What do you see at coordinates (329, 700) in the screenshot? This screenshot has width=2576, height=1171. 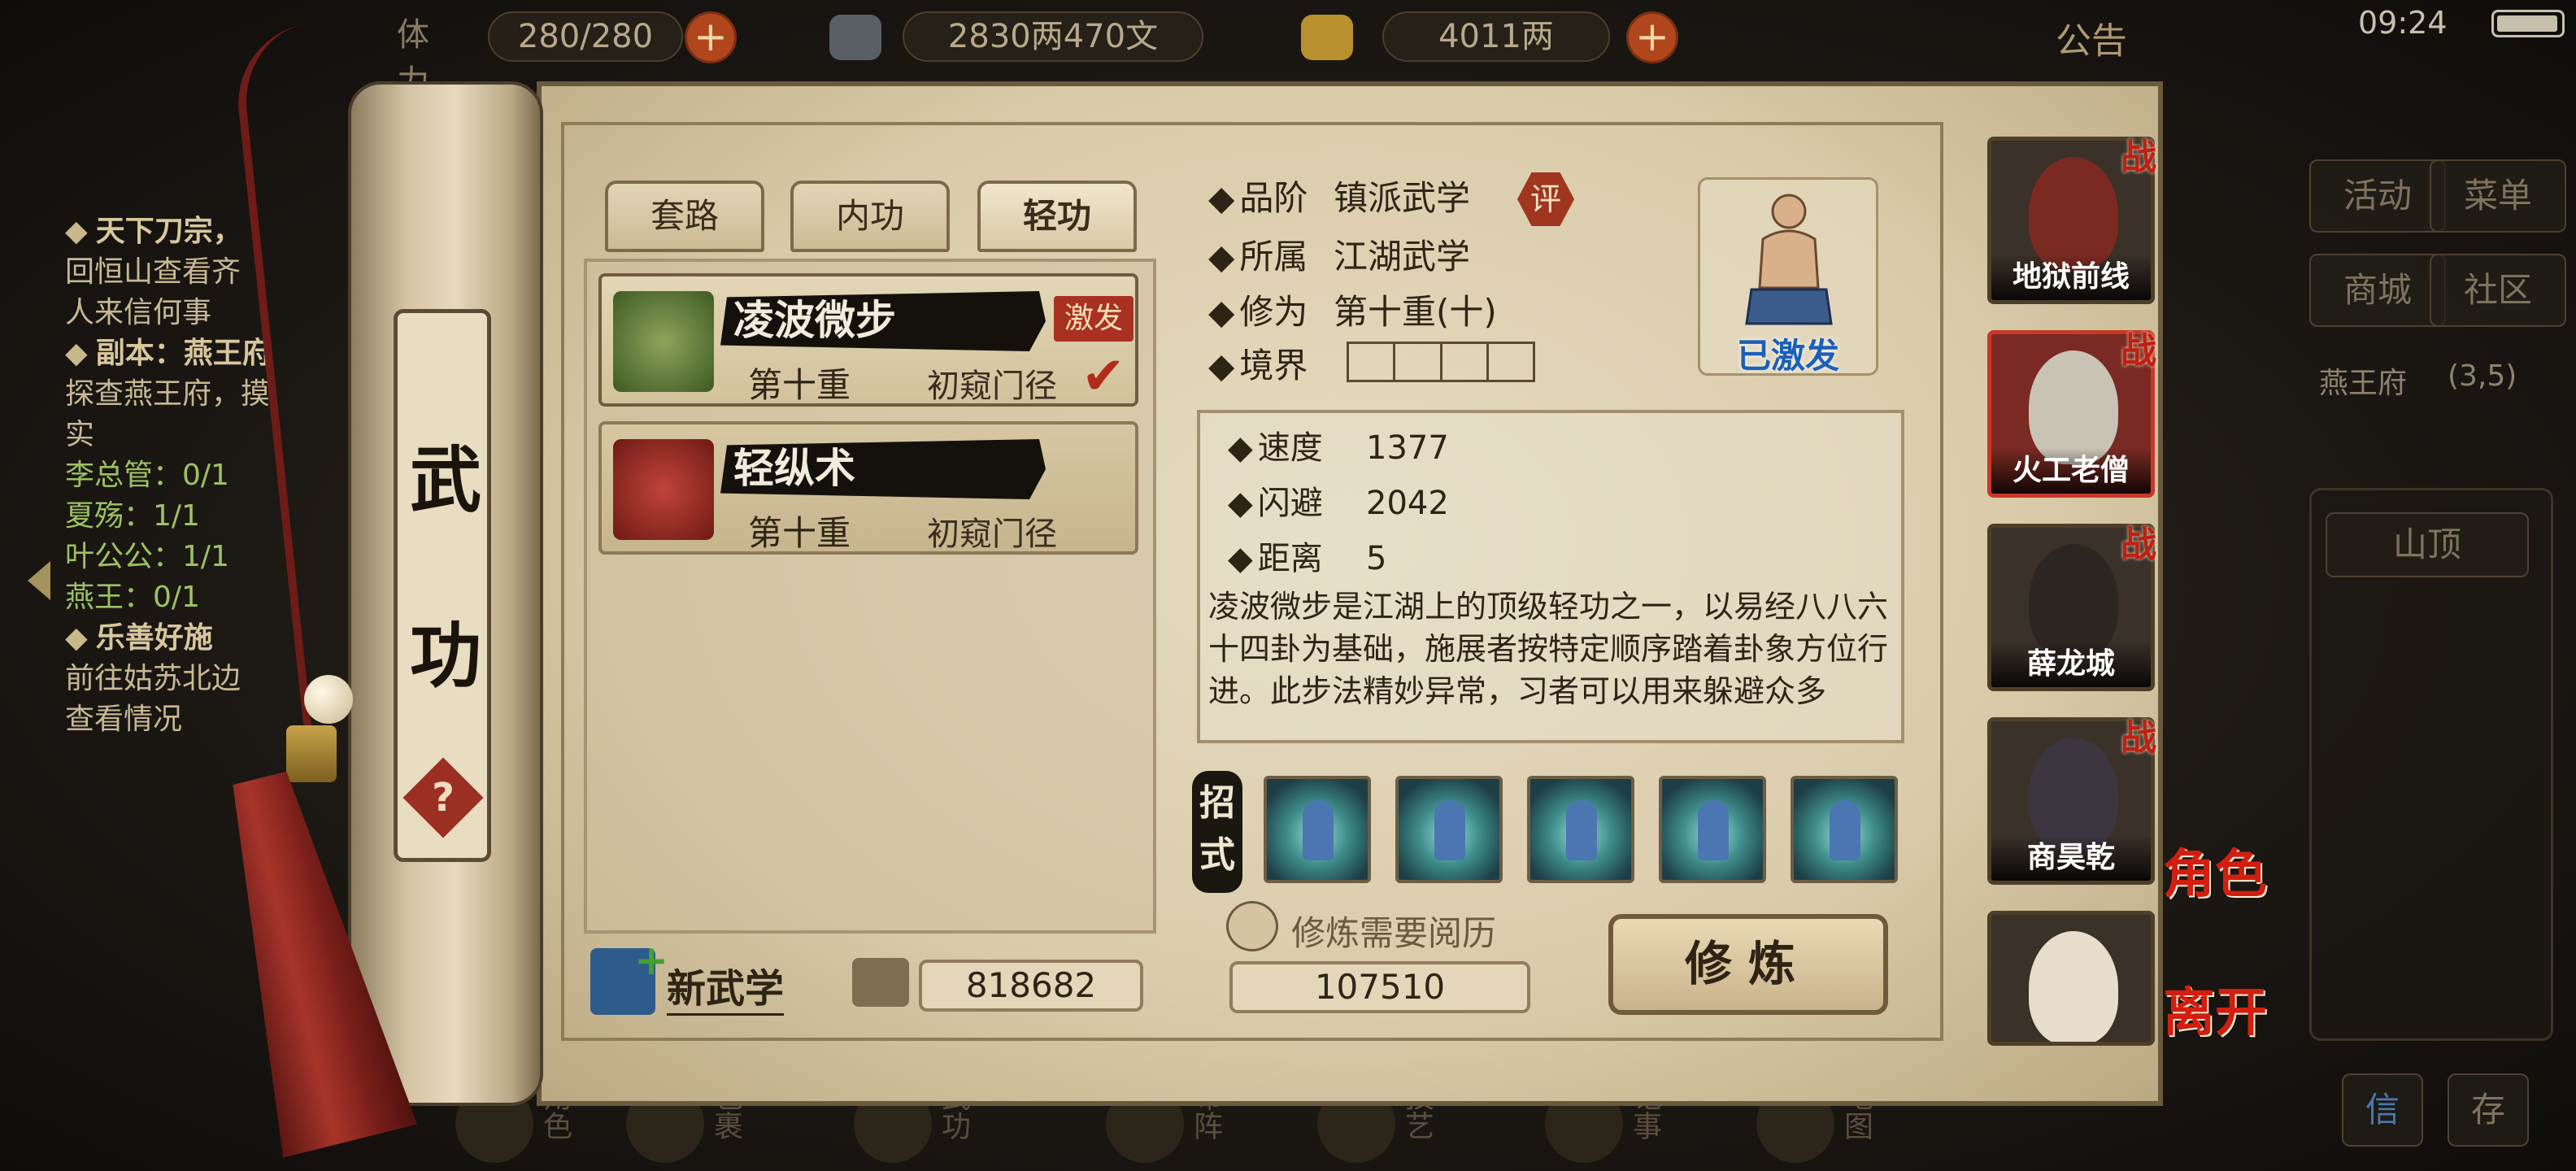 I see `tassel-bead` at bounding box center [329, 700].